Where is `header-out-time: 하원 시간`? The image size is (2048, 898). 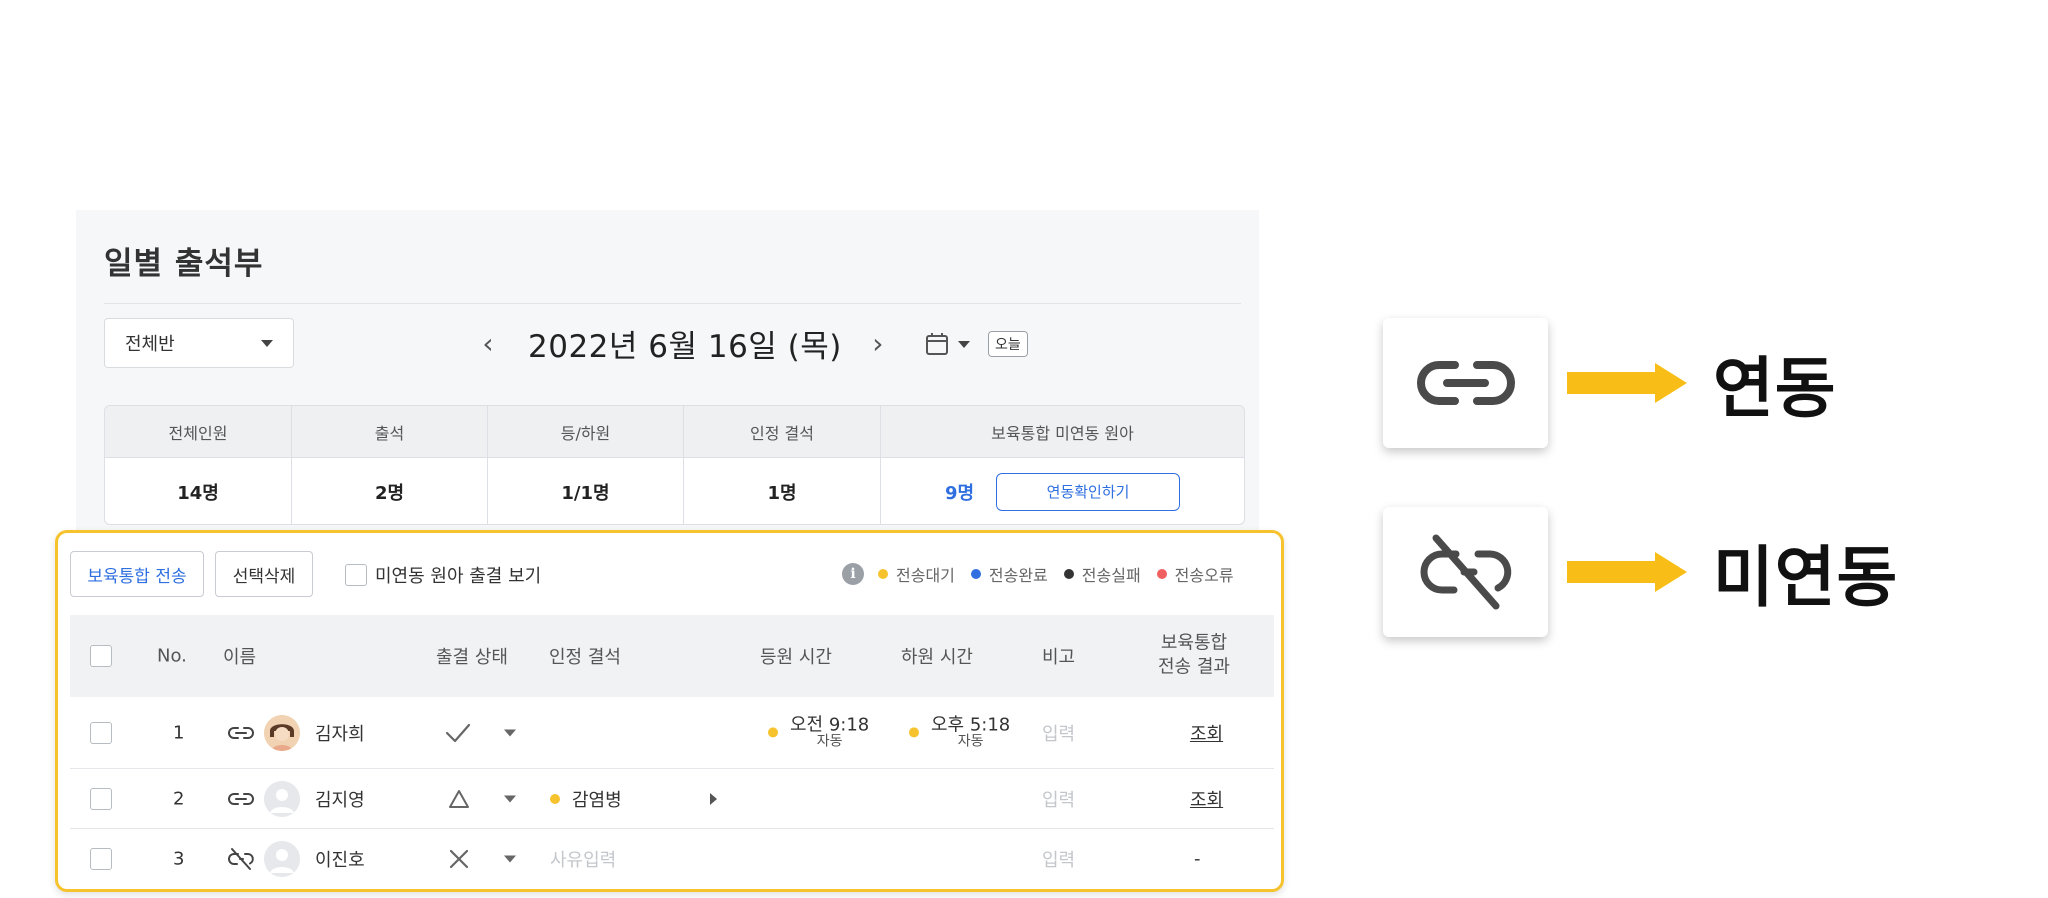 header-out-time: 하원 시간 is located at coordinates (937, 657).